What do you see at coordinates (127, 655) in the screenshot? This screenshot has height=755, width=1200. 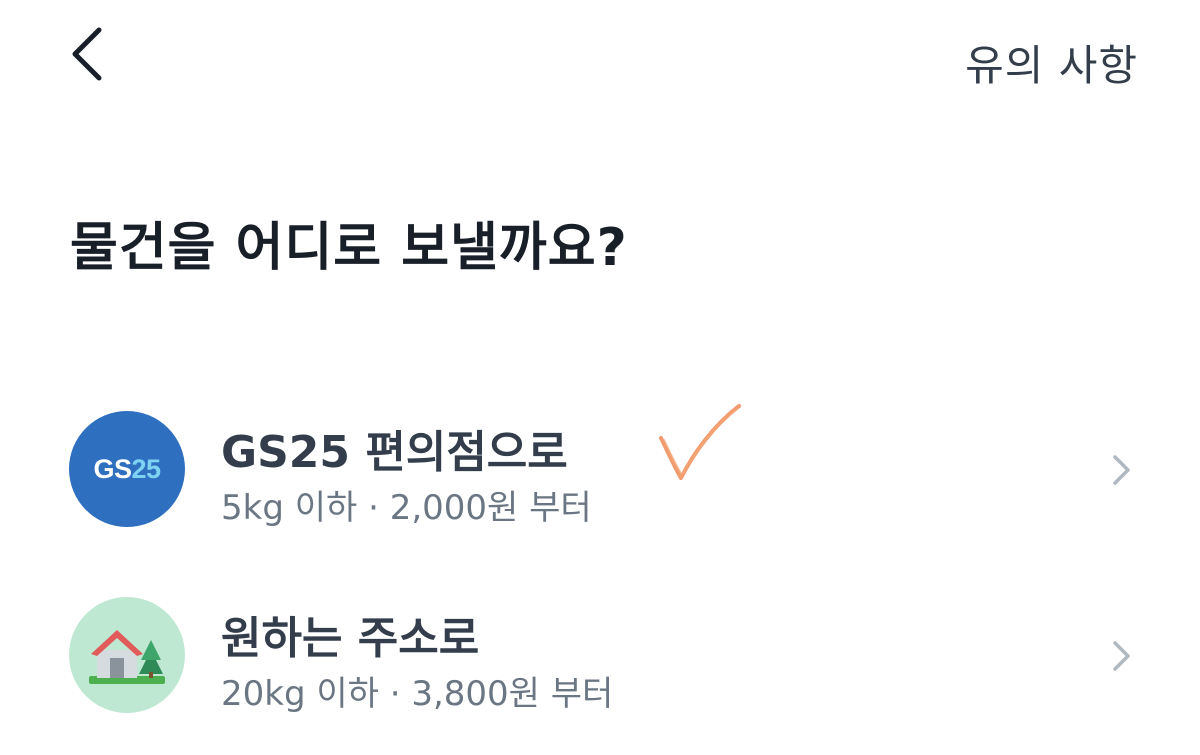 I see `house-icon` at bounding box center [127, 655].